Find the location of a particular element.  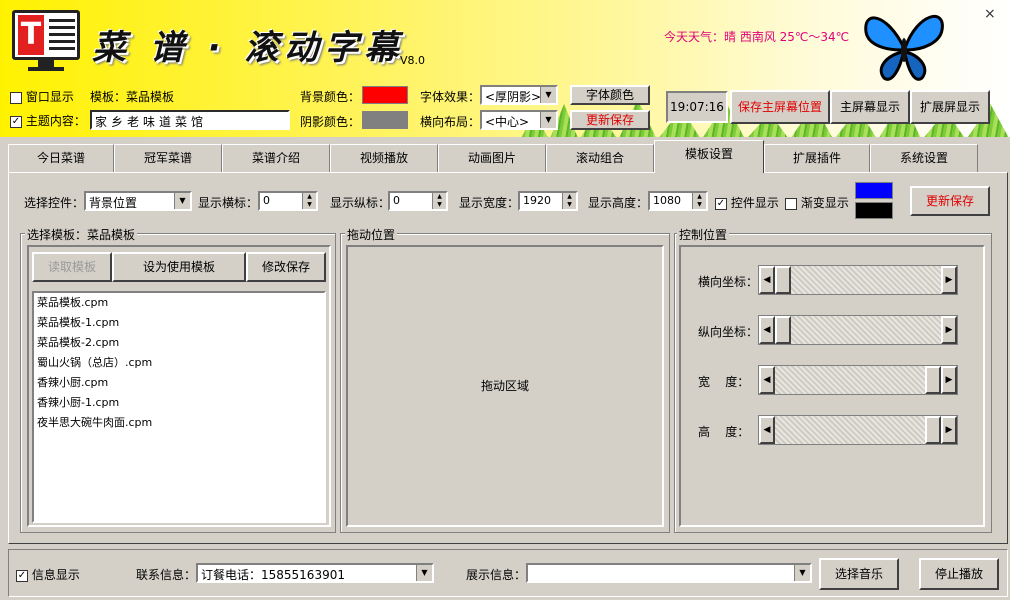

x-label: 显示横标： is located at coordinates (228, 203).